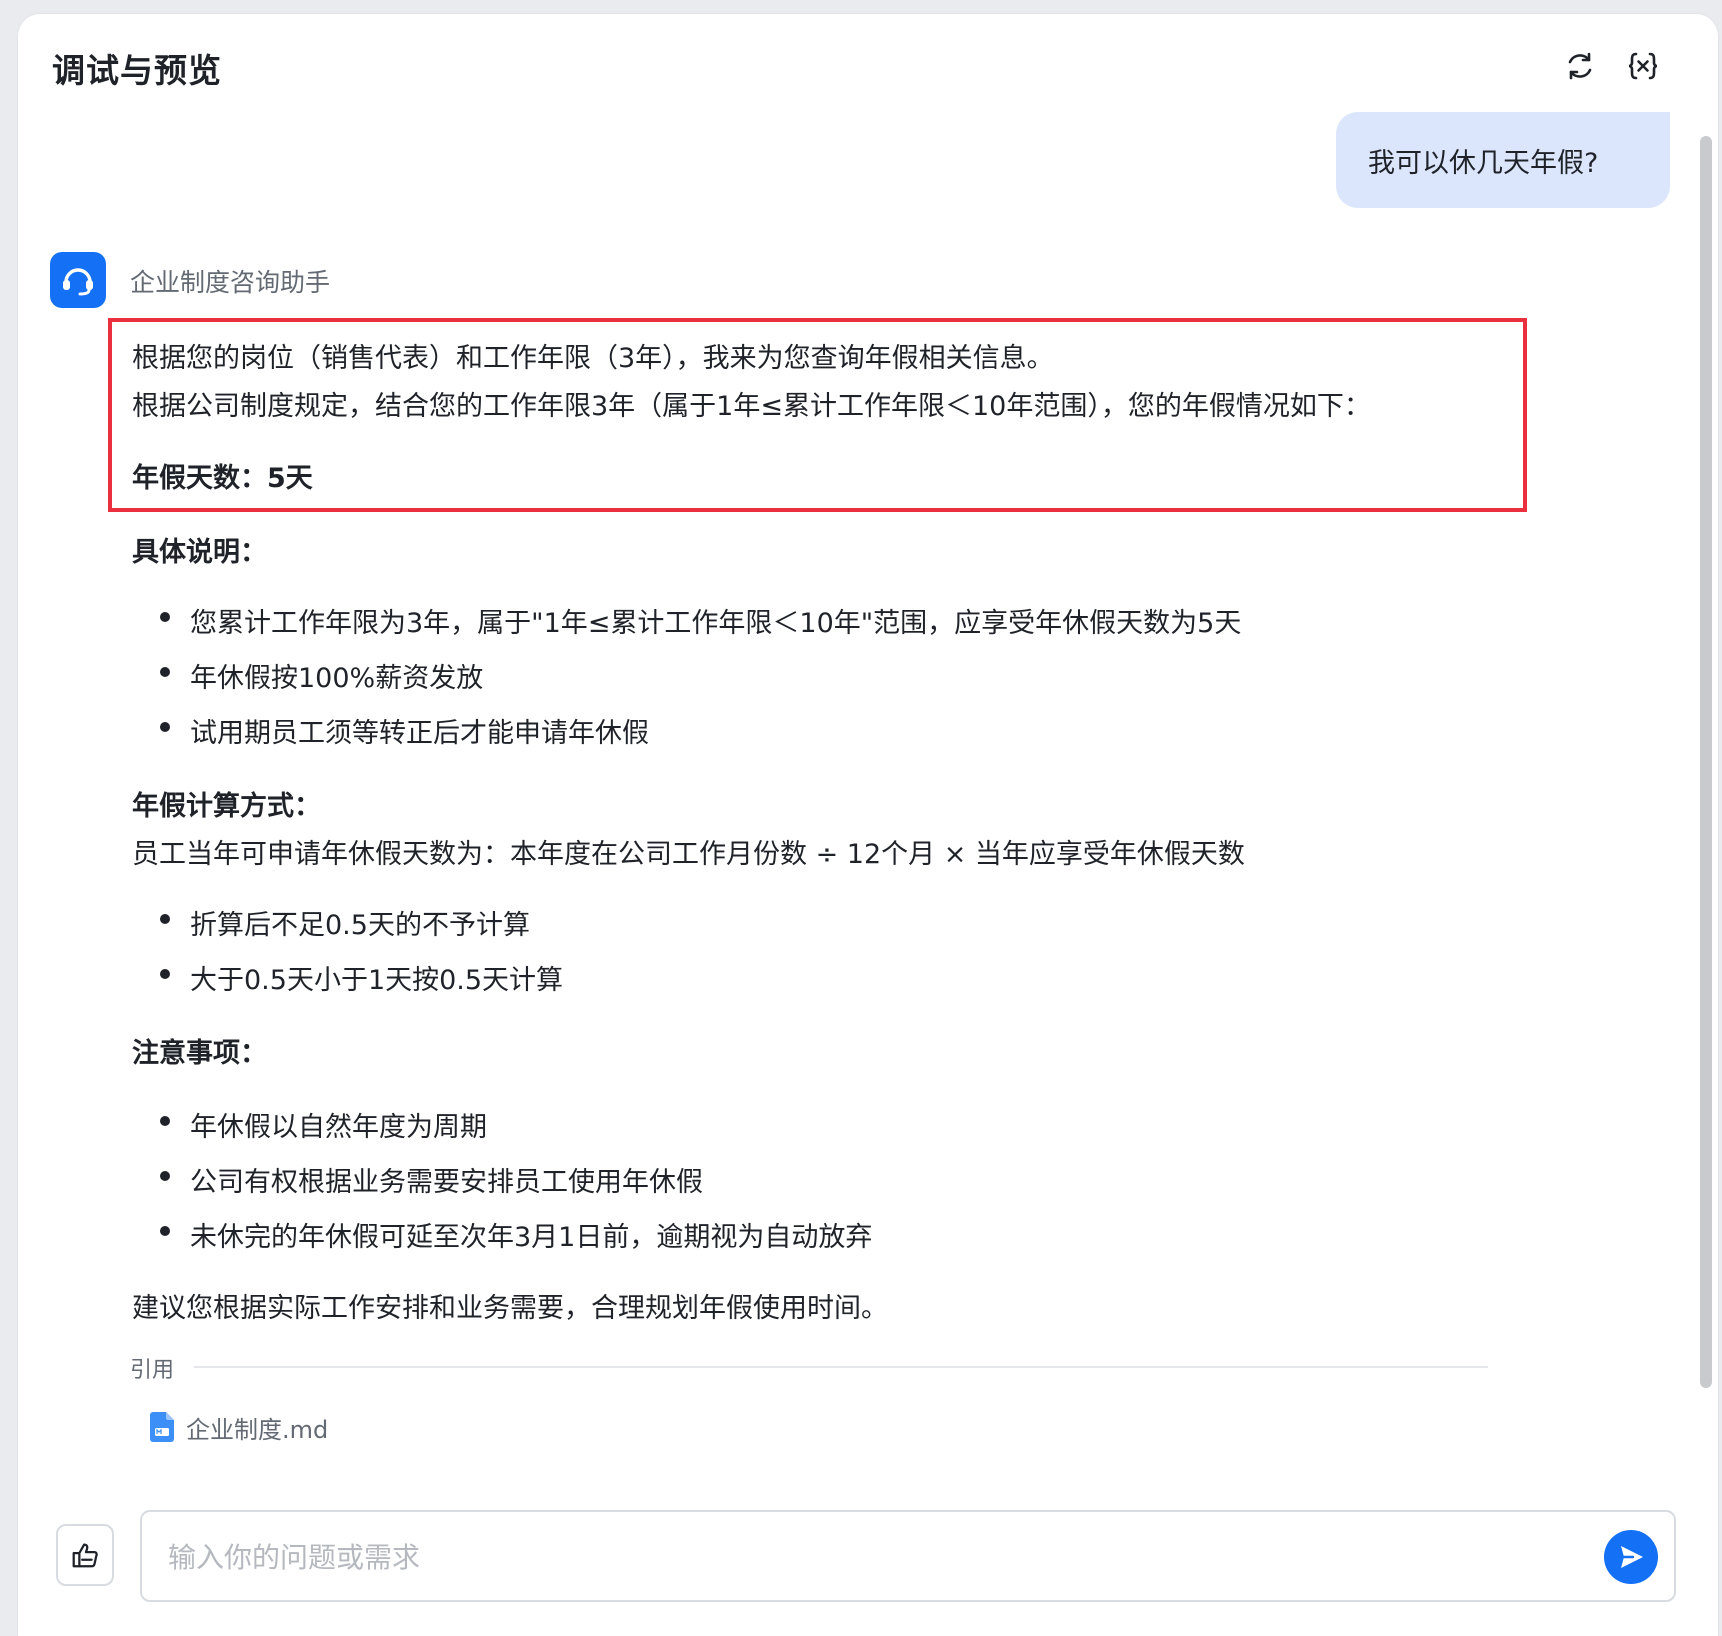 Image resolution: width=1722 pixels, height=1636 pixels. I want to click on send-arrow-icon, so click(1632, 1557).